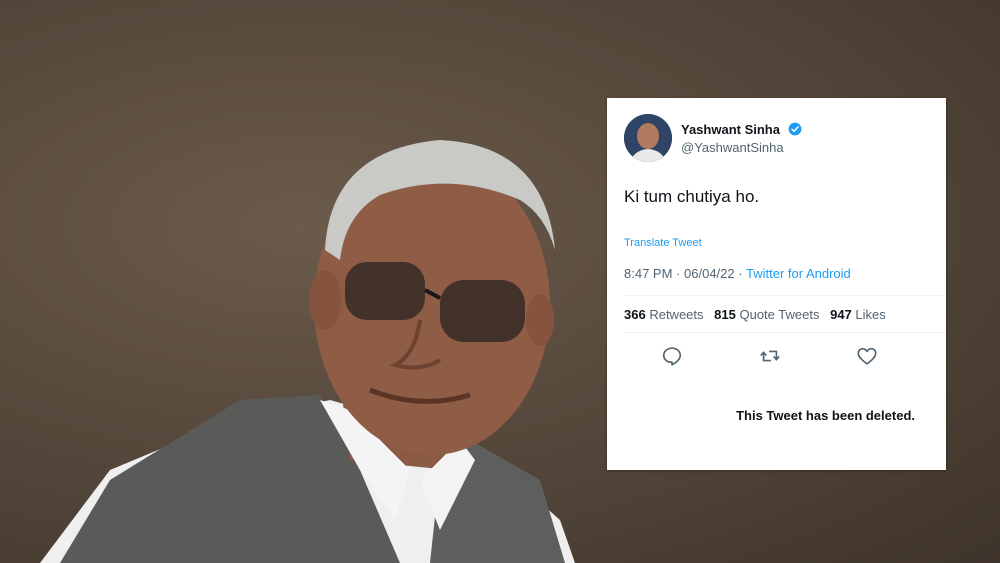  I want to click on author-avatar, so click(648, 138).